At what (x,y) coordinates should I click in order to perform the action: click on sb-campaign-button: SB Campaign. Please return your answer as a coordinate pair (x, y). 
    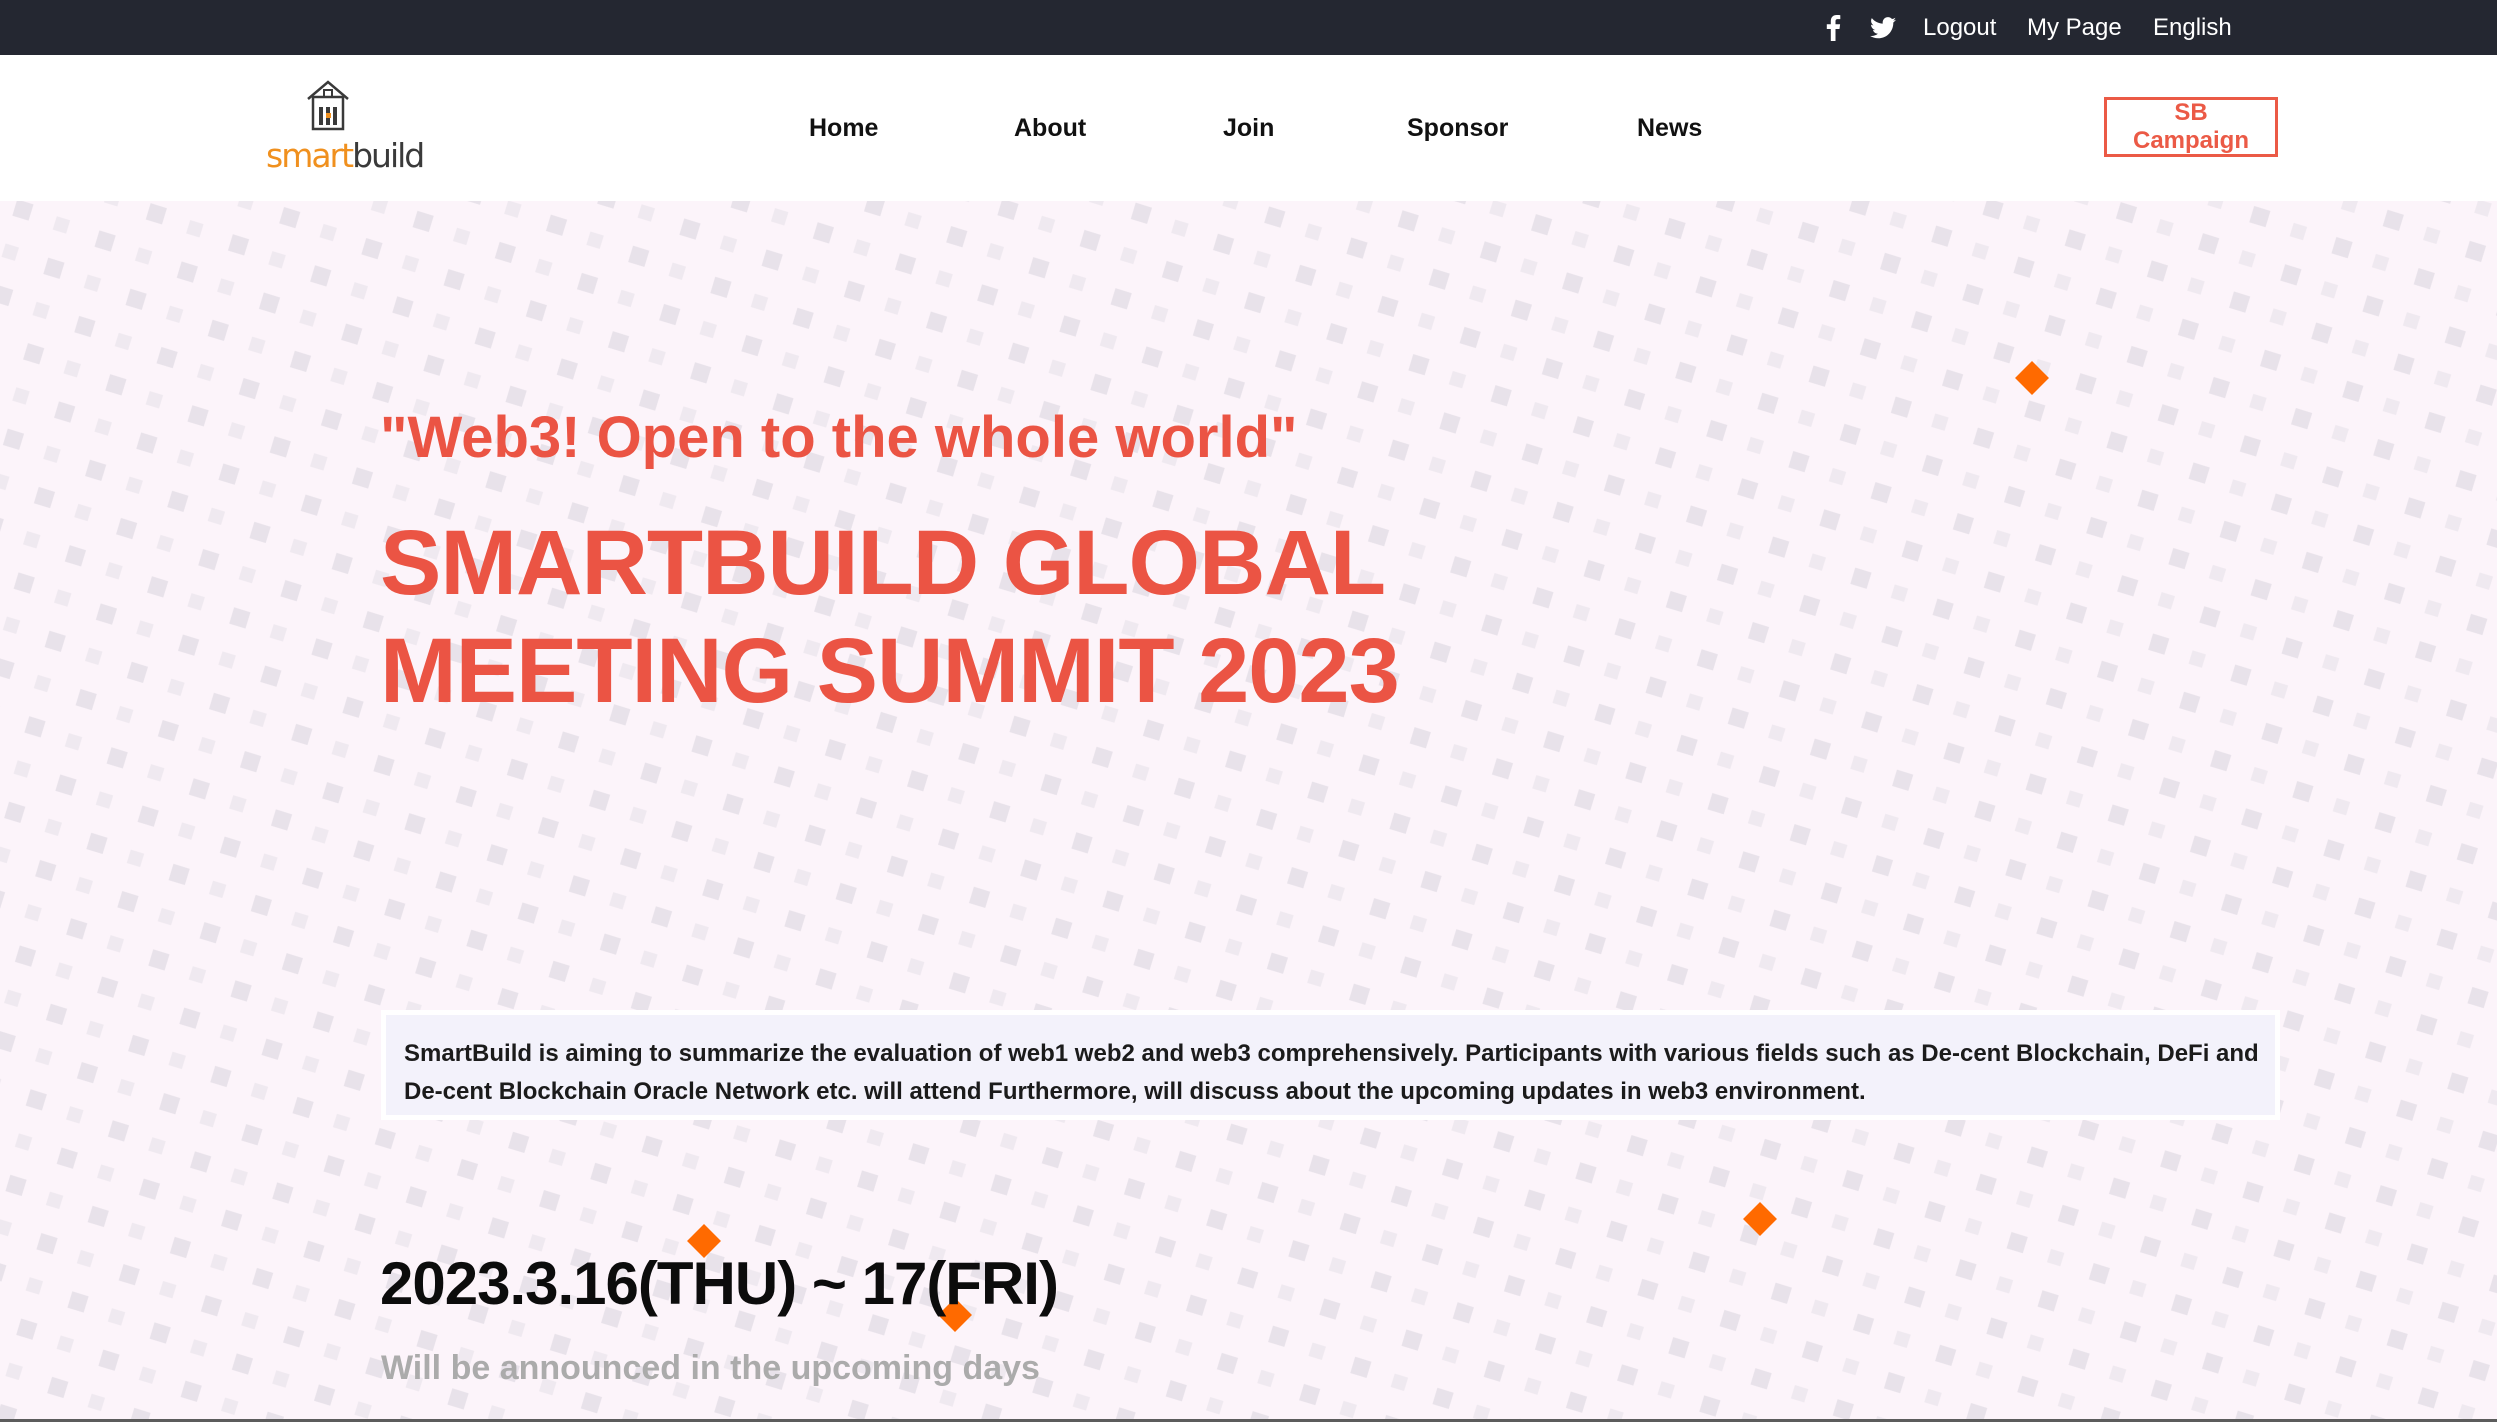
    Looking at the image, I should click on (2191, 127).